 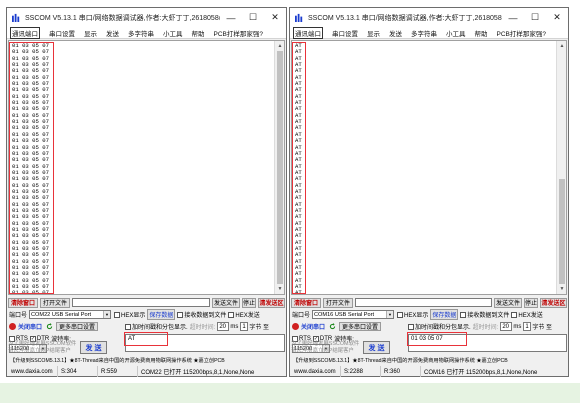 What do you see at coordinates (204, 326) in the screenshot?
I see `timestamp-row: 加时间戳和分包显示. 超时时间: 20 ms 1 字节 至` at bounding box center [204, 326].